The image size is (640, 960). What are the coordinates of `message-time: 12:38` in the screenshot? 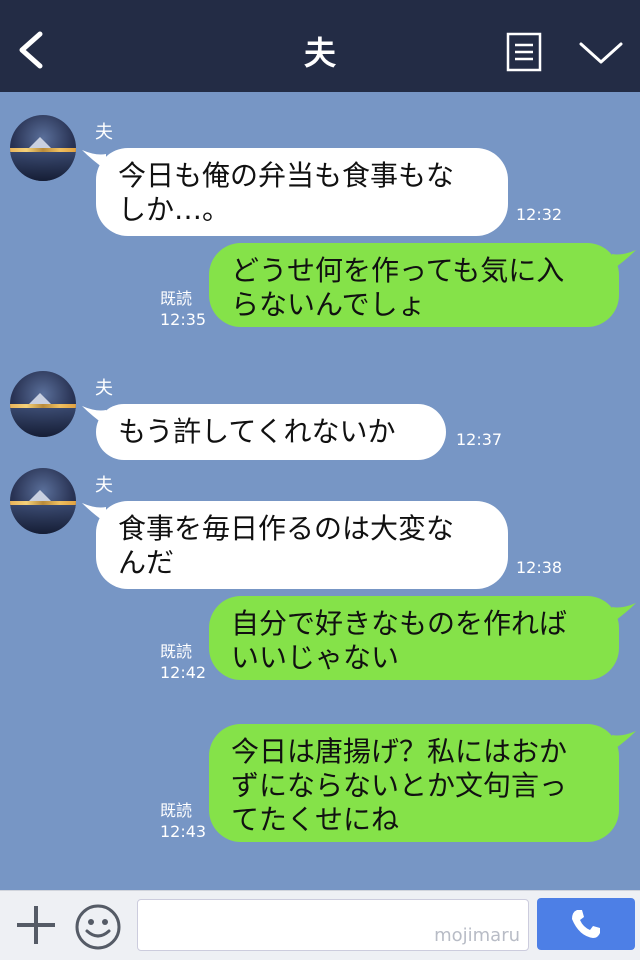 It's located at (539, 567).